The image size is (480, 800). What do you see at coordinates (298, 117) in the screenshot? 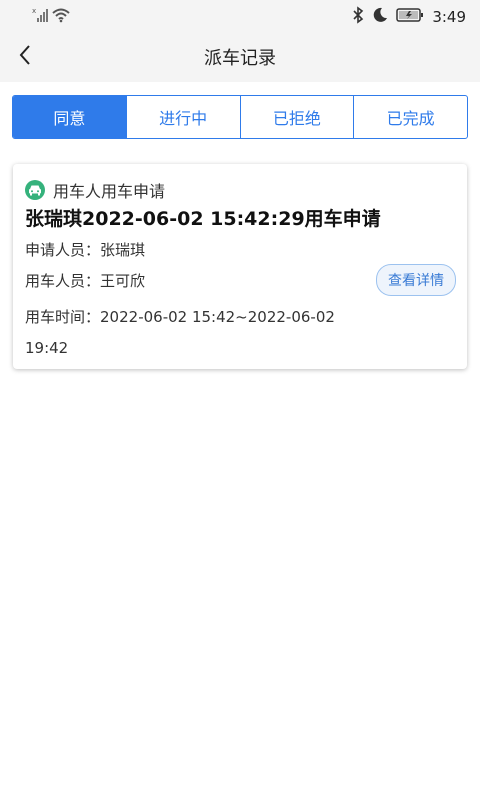
I see `tab-rejected: 已拒绝` at bounding box center [298, 117].